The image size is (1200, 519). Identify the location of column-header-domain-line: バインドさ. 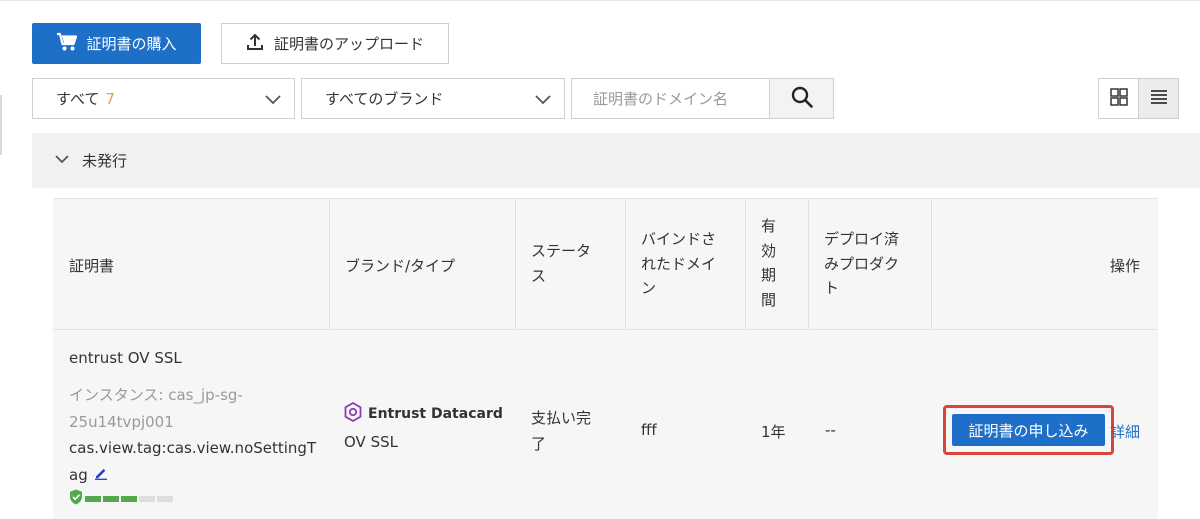
(679, 239).